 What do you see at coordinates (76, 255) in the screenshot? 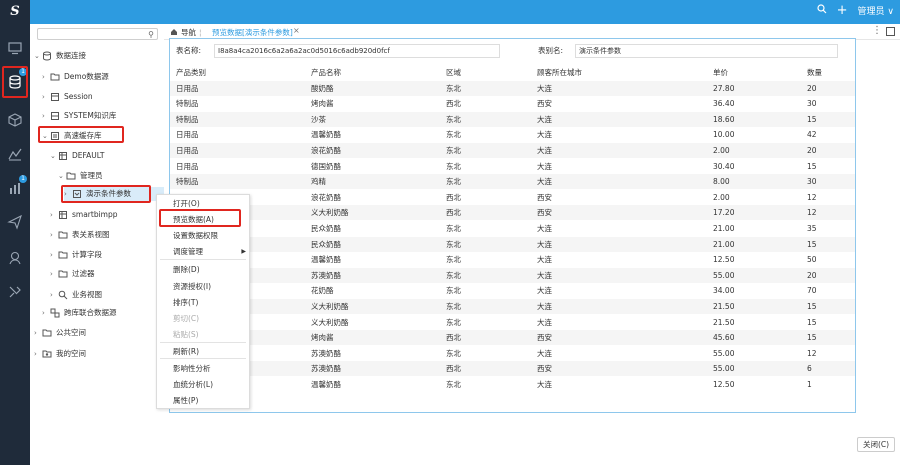
I see `tree-node-calc-fields: › 计算字段` at bounding box center [76, 255].